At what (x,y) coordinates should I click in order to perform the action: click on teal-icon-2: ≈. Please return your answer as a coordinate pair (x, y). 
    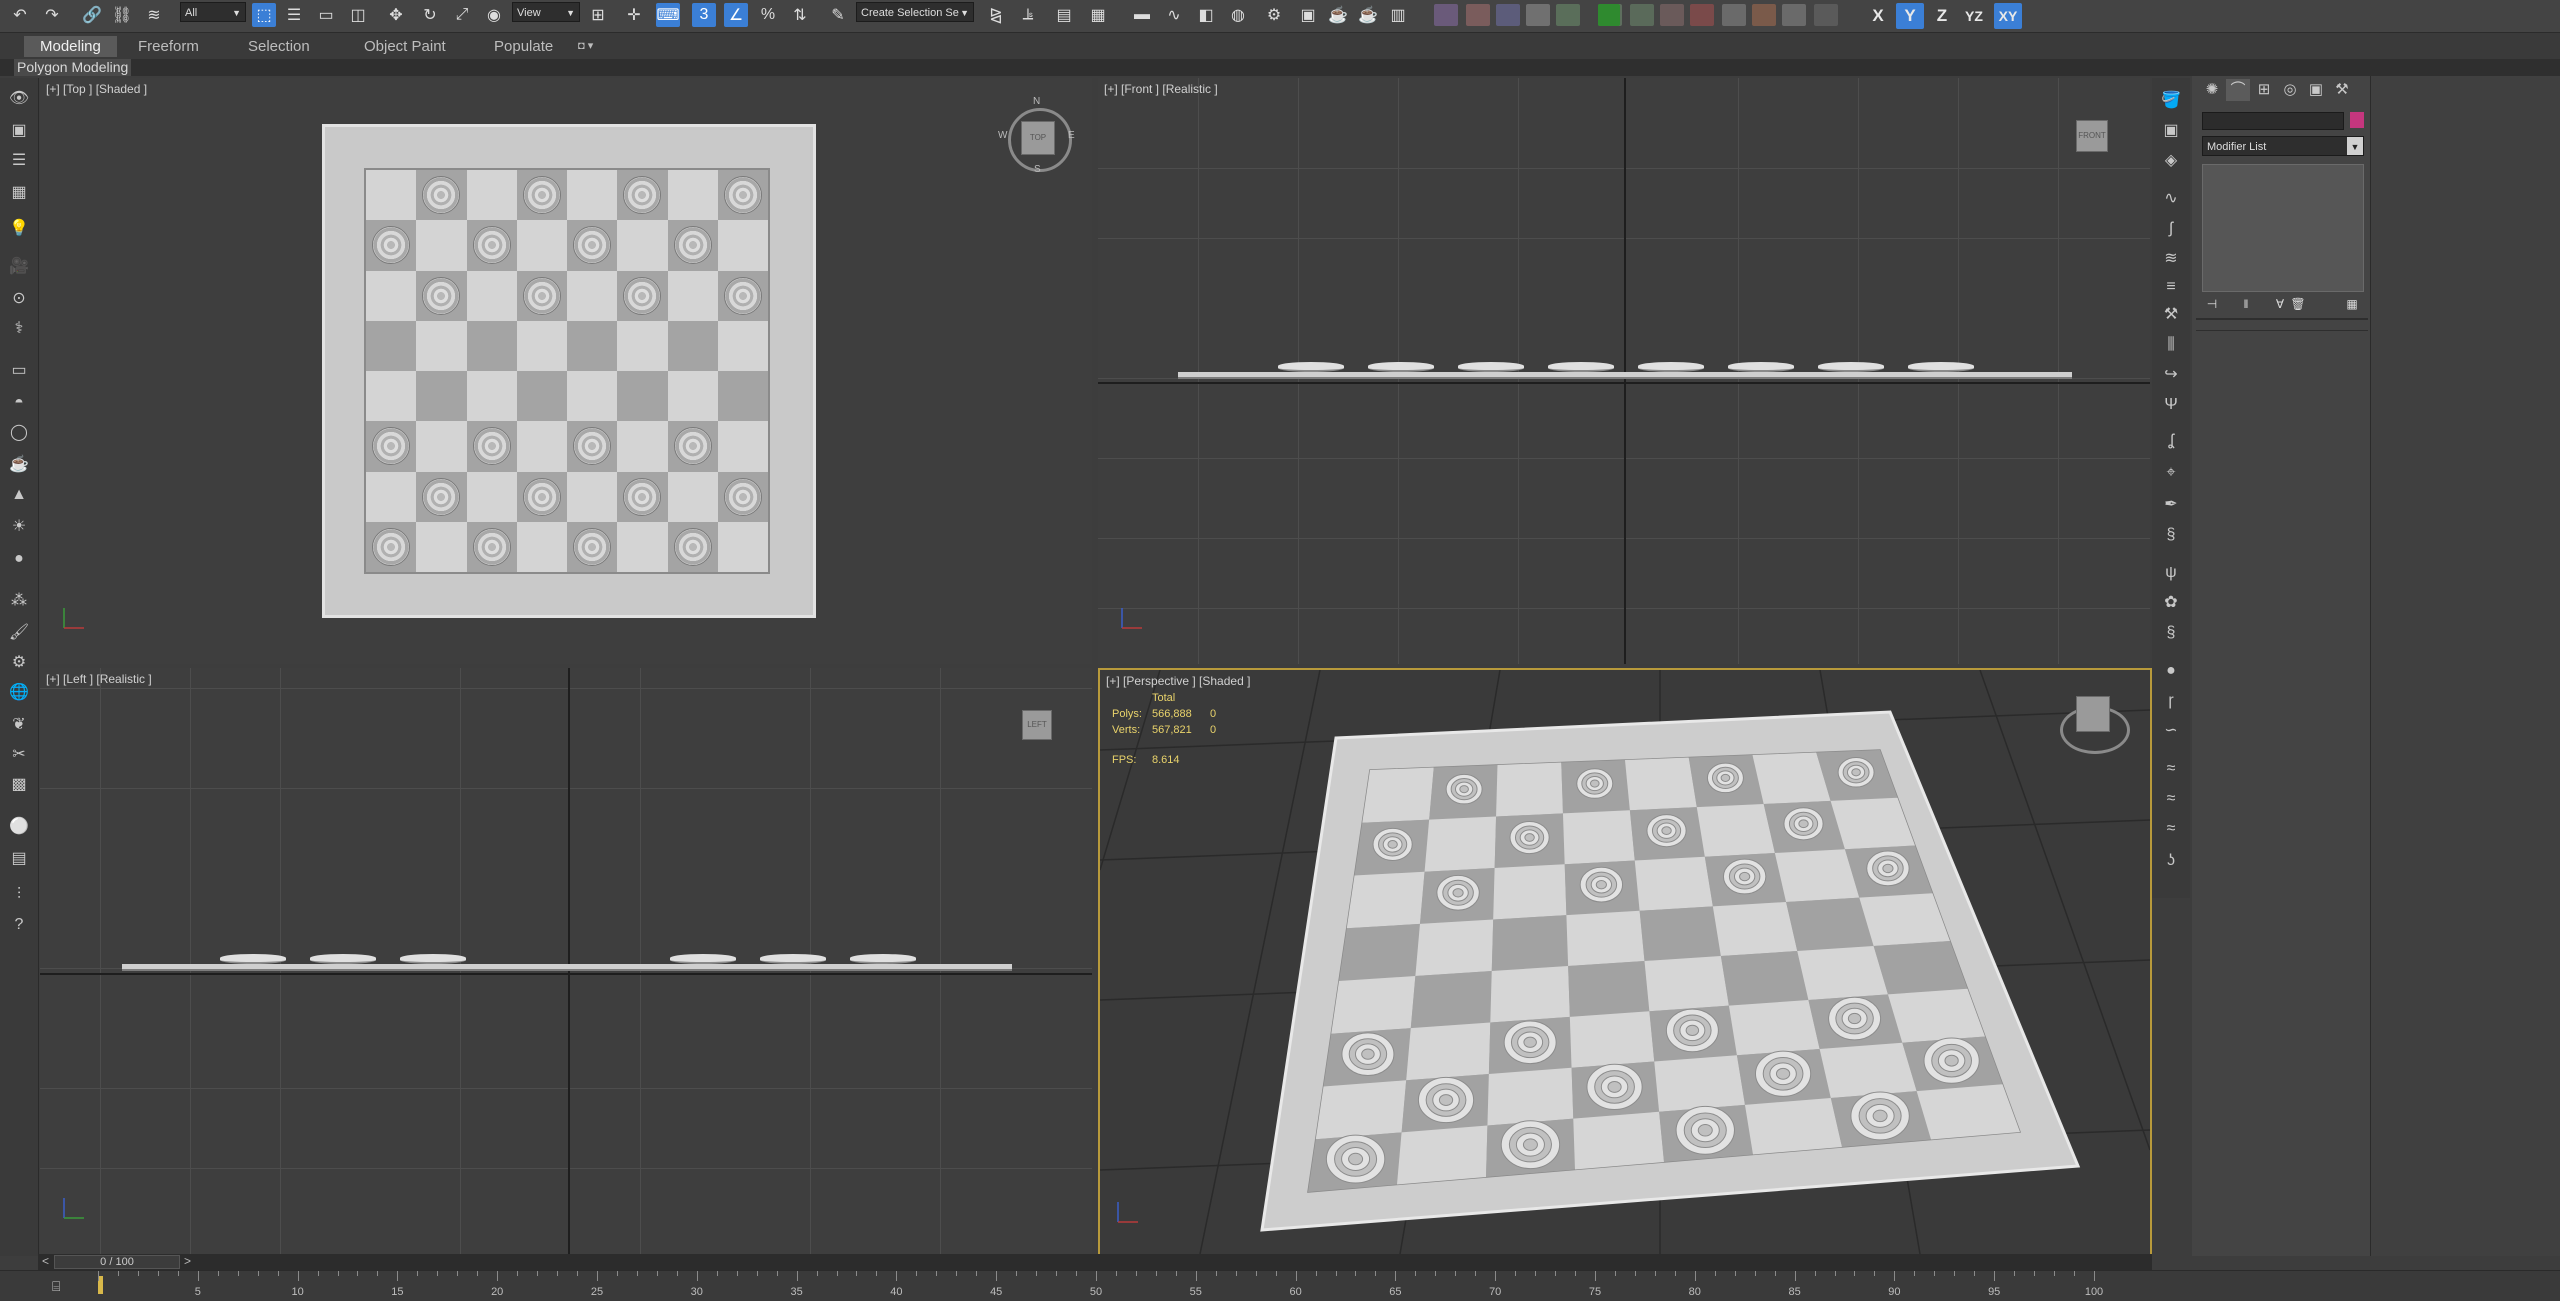
    Looking at the image, I should click on (2171, 799).